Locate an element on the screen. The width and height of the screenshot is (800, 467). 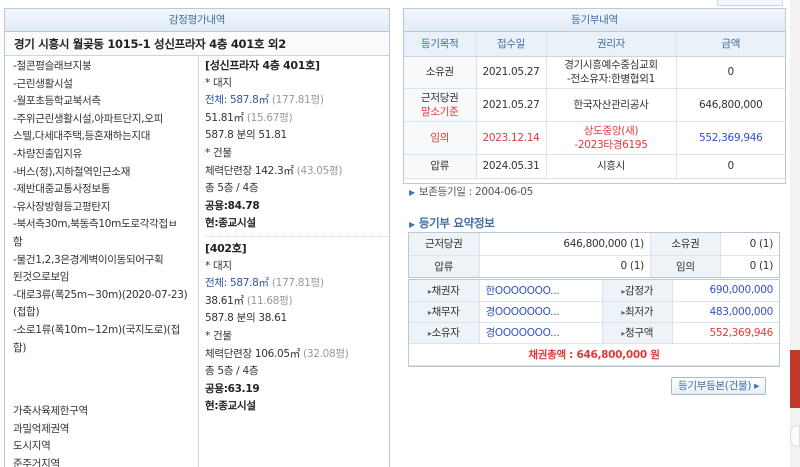
share-area: 38.61㎡ (11.68평) is located at coordinates (249, 300).